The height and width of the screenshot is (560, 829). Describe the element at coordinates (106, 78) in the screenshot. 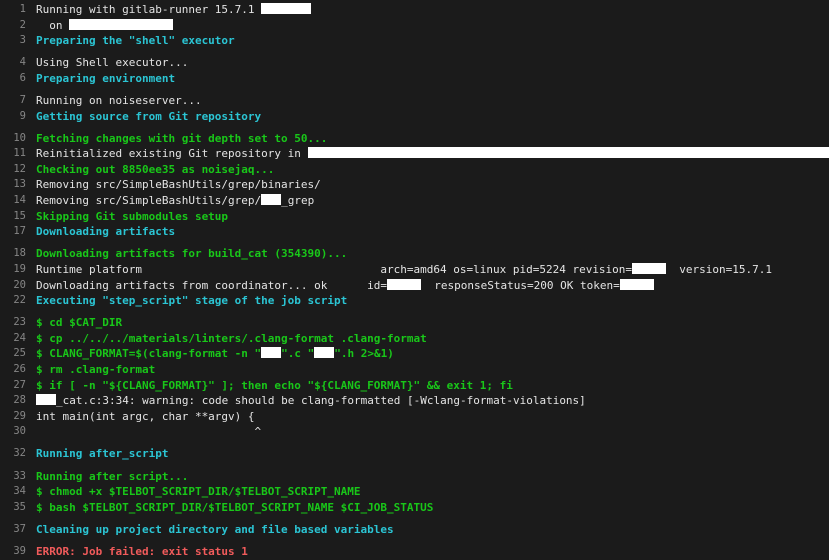

I see `log-text: Preparing environment` at that location.